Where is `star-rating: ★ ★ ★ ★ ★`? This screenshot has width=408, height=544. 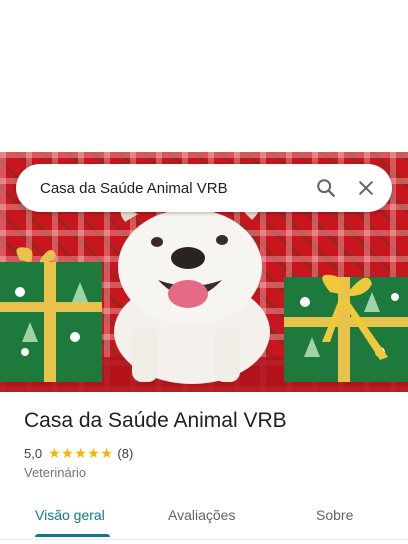 star-rating: ★ ★ ★ ★ ★ is located at coordinates (80, 453).